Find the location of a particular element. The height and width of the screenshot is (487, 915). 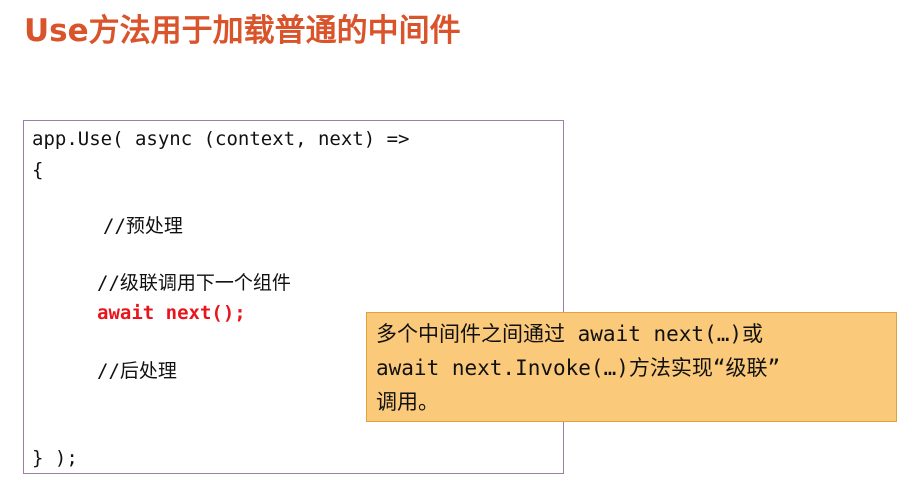

code-line-close: } ); is located at coordinates (55, 458).